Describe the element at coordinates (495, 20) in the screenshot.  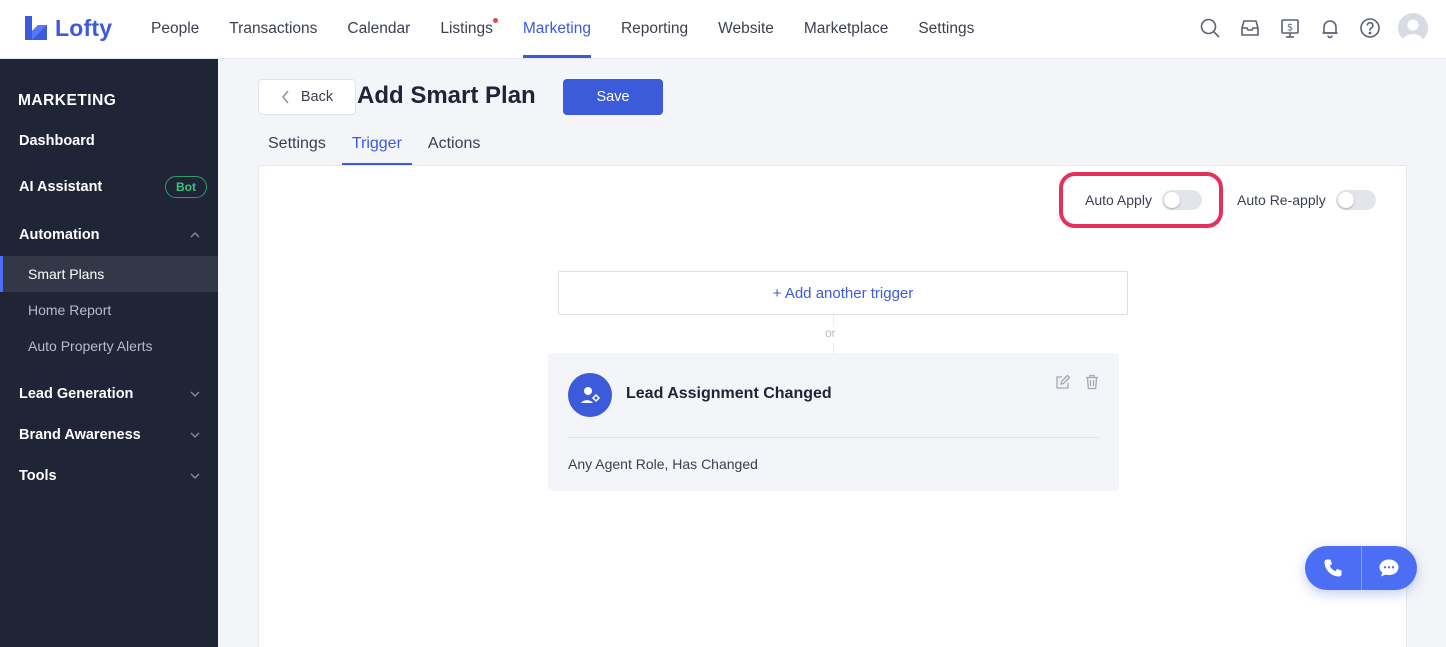
I see `notification-dot` at that location.